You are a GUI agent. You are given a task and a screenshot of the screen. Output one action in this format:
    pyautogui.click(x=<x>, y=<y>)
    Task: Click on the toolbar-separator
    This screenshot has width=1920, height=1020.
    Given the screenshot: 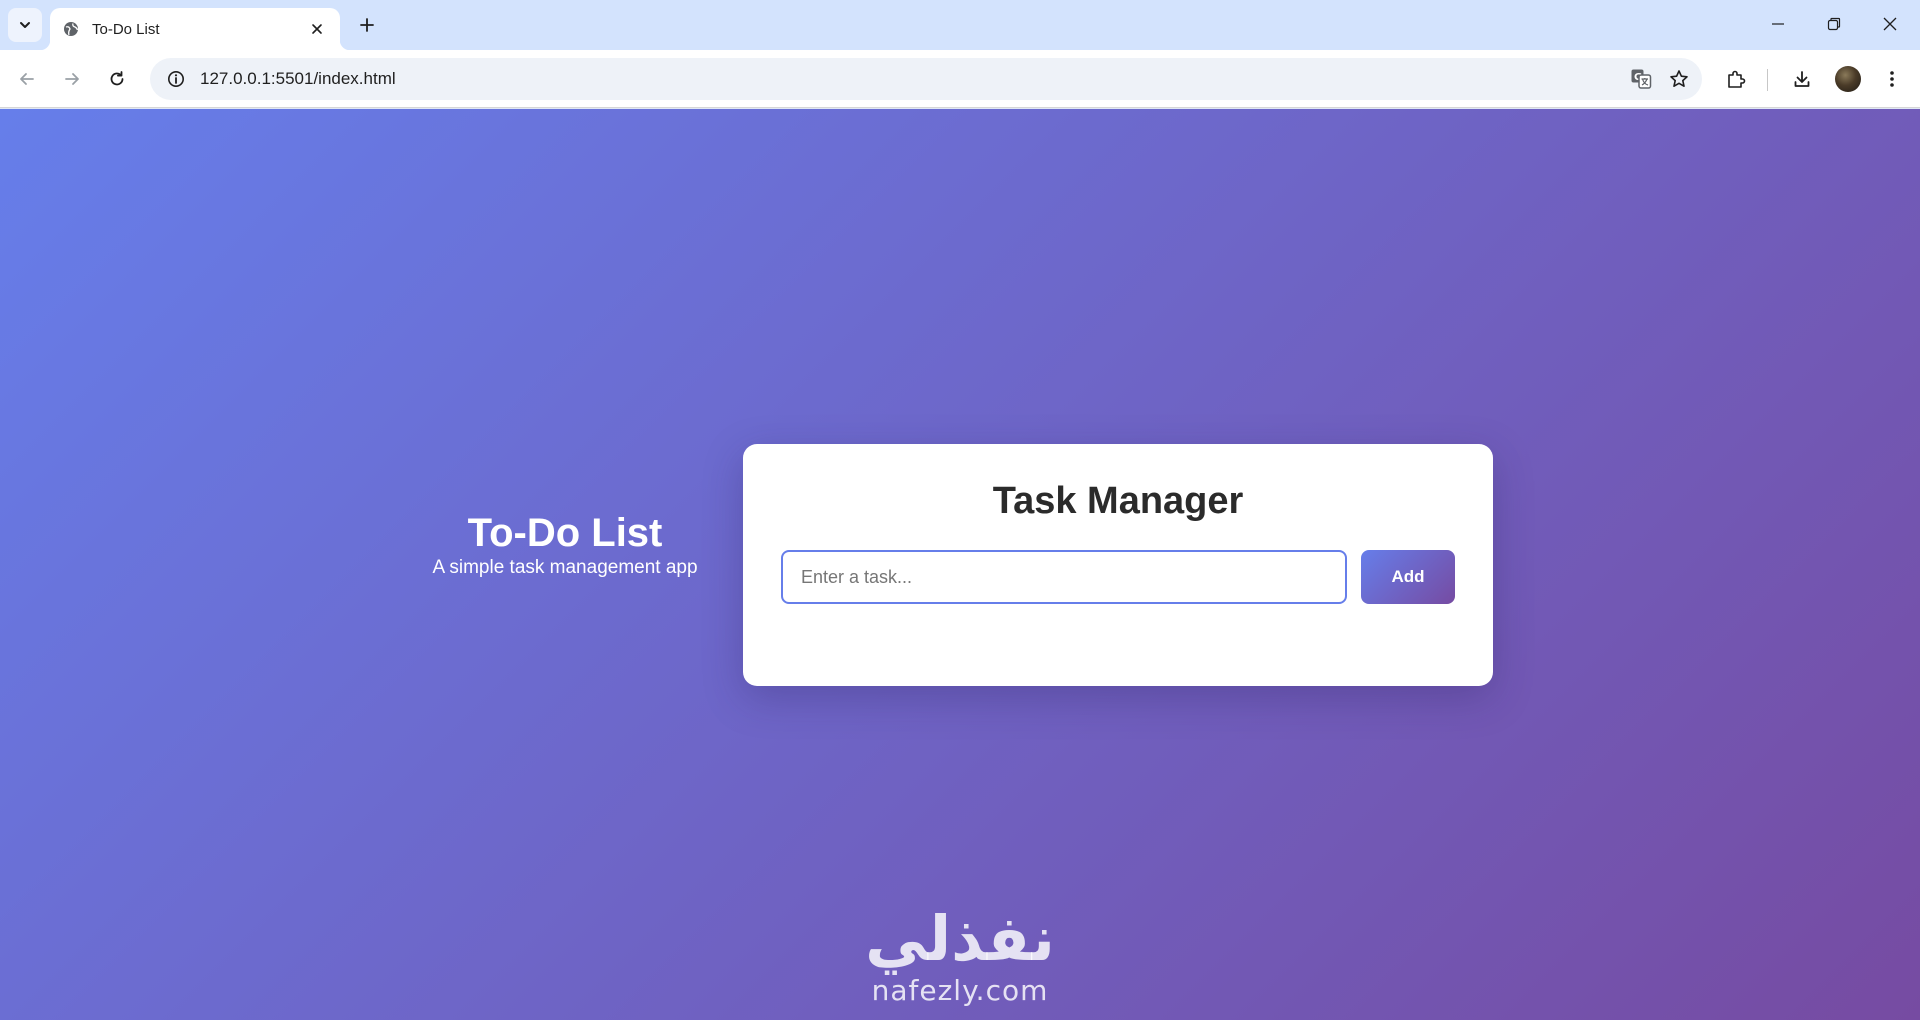 What is the action you would take?
    pyautogui.click(x=1767, y=80)
    